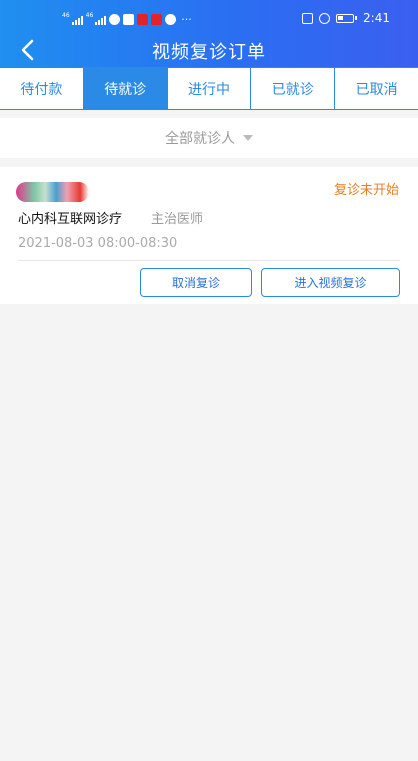 The width and height of the screenshot is (418, 761). What do you see at coordinates (70, 219) in the screenshot?
I see `department-name: 心内科互联网诊疗` at bounding box center [70, 219].